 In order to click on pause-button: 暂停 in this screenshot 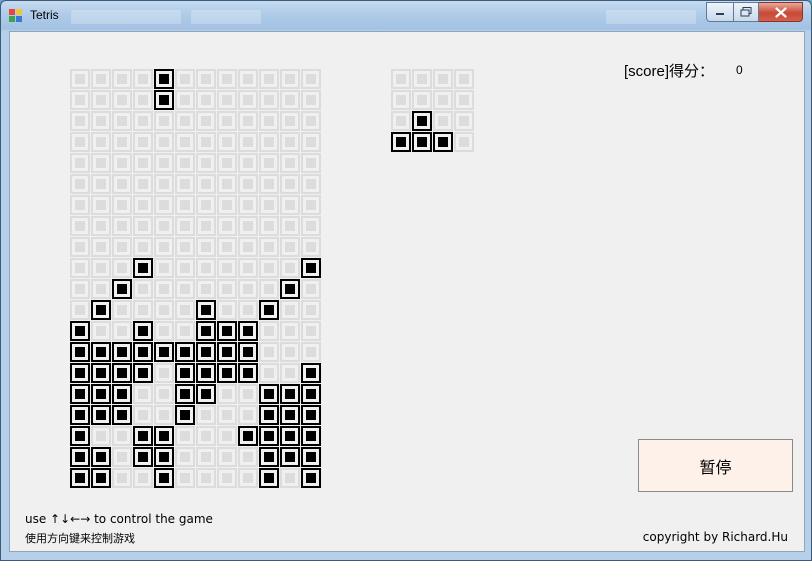, I will do `click(715, 465)`.